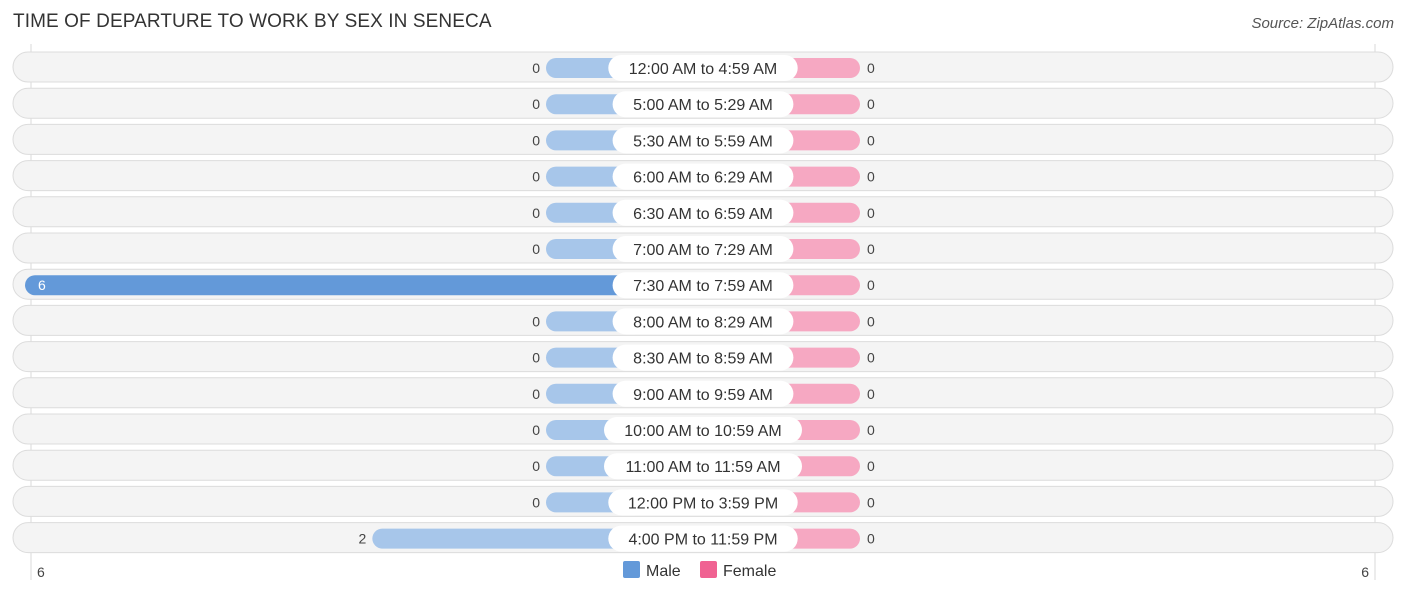 This screenshot has height=595, width=1406. What do you see at coordinates (42, 285) in the screenshot?
I see `male-value-label: 6` at bounding box center [42, 285].